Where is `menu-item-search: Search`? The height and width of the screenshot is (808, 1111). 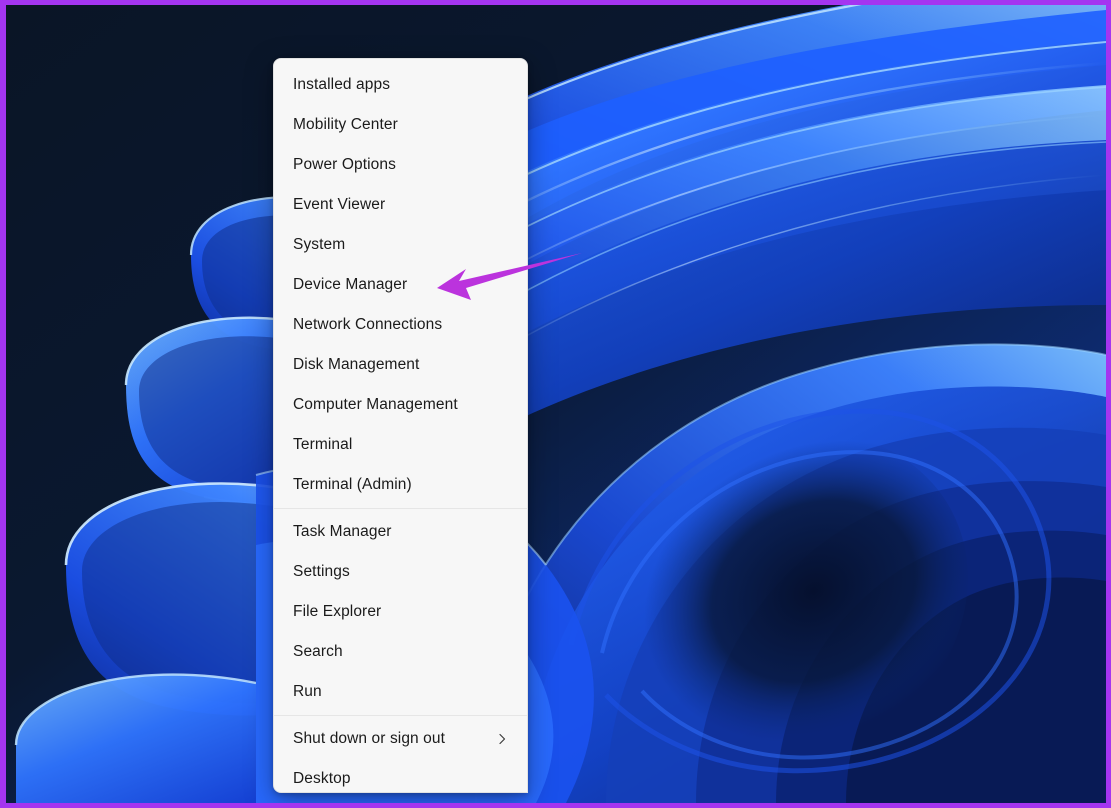 menu-item-search: Search is located at coordinates (400, 652).